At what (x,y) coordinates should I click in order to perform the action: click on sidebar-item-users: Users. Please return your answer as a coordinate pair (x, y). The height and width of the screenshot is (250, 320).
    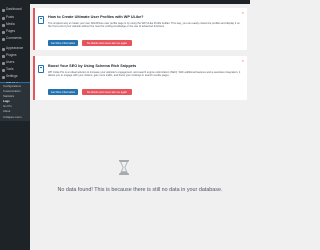
    Looking at the image, I should click on (15, 63).